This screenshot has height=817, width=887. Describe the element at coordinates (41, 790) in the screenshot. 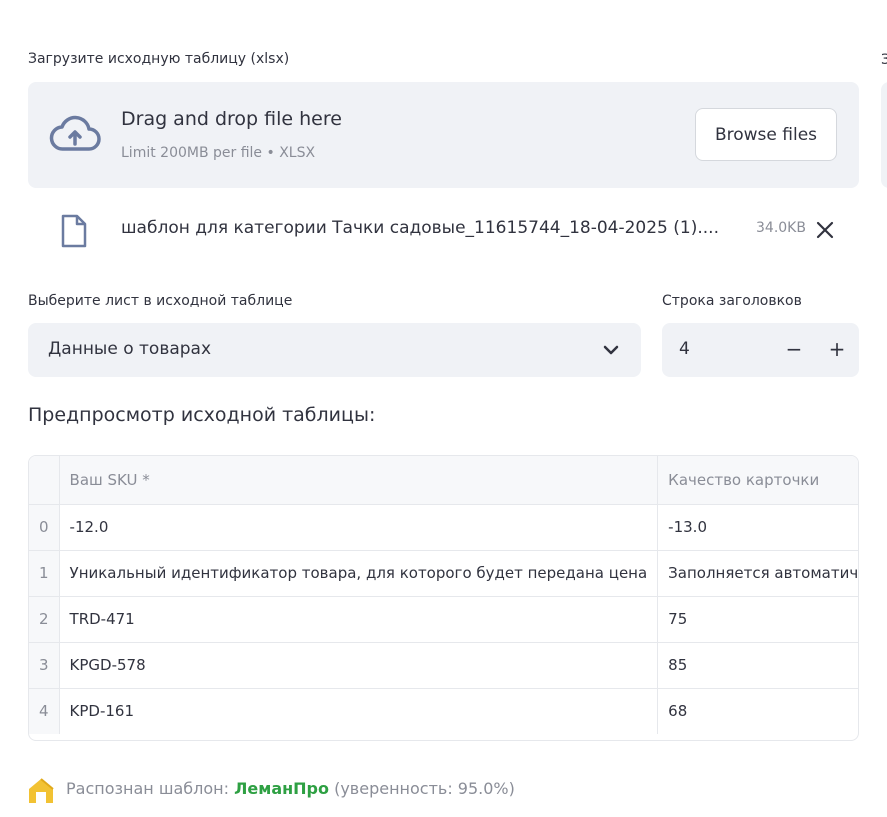

I see `house-icon` at that location.